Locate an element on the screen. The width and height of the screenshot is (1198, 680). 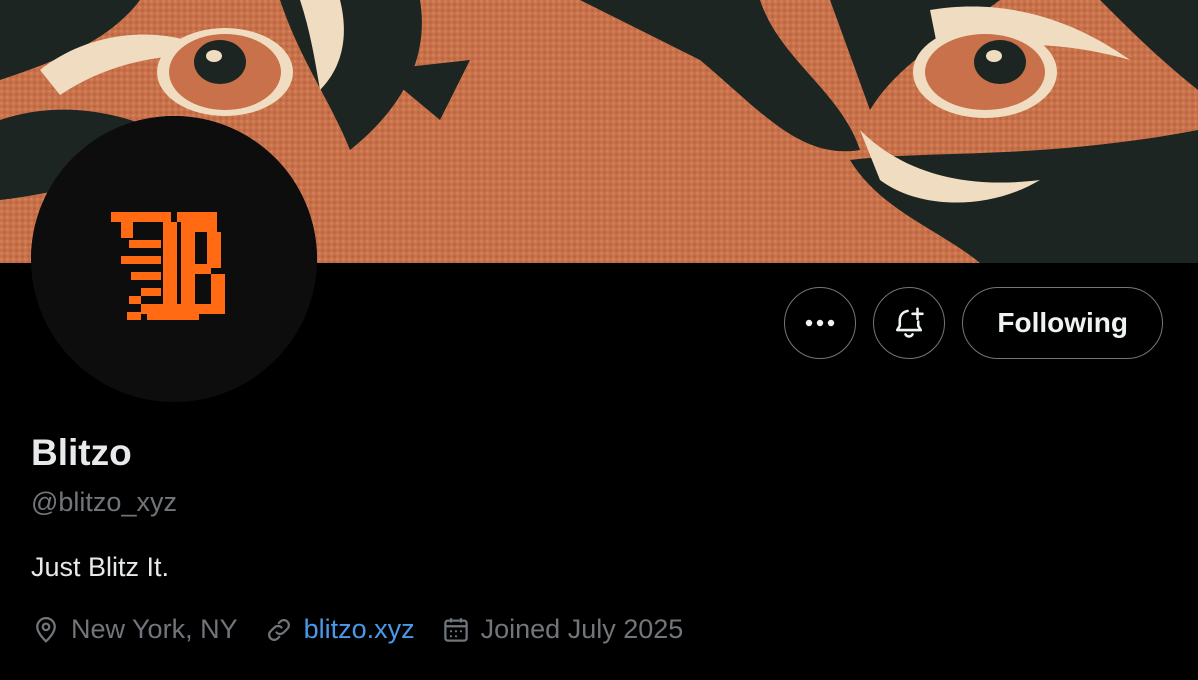
user-handle: @blitzo_xyz is located at coordinates (104, 502).